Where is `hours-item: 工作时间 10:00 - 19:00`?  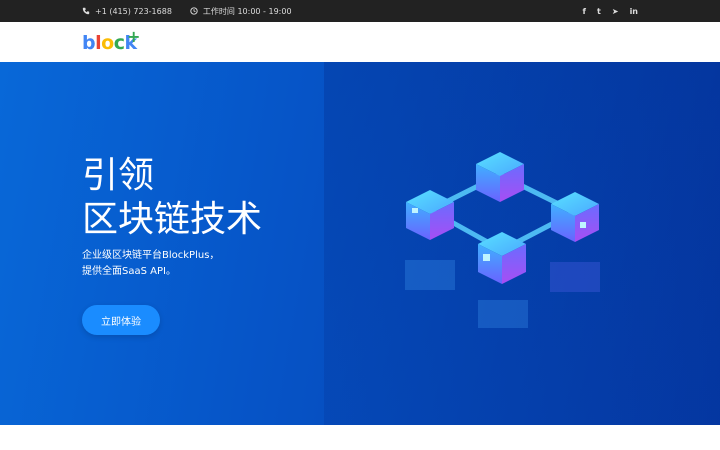 hours-item: 工作时间 10:00 - 19:00 is located at coordinates (241, 11).